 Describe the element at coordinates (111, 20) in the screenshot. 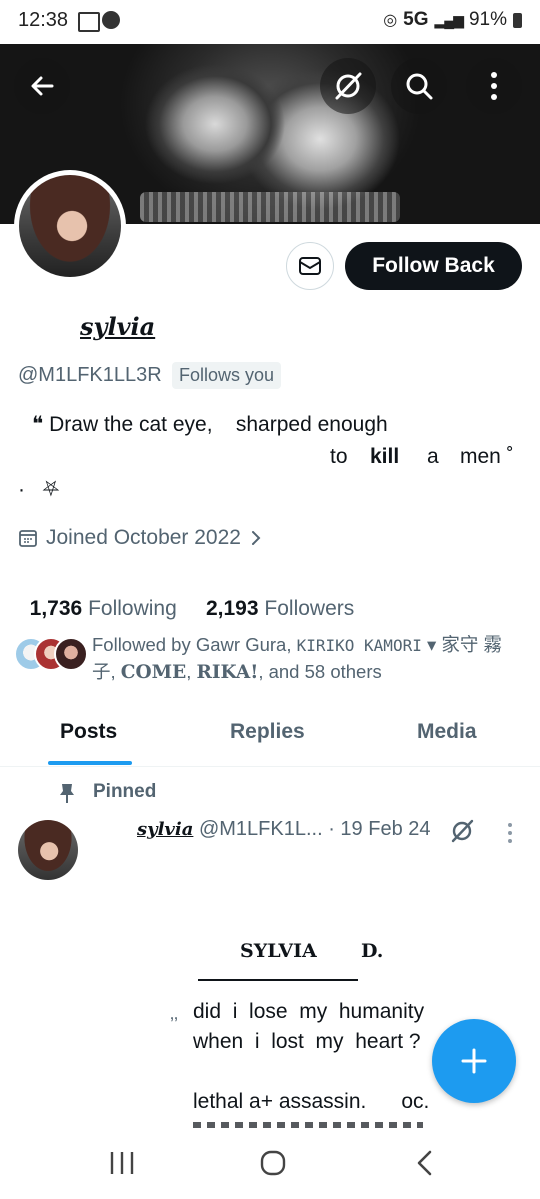

I see `facebook-notification-icon` at that location.